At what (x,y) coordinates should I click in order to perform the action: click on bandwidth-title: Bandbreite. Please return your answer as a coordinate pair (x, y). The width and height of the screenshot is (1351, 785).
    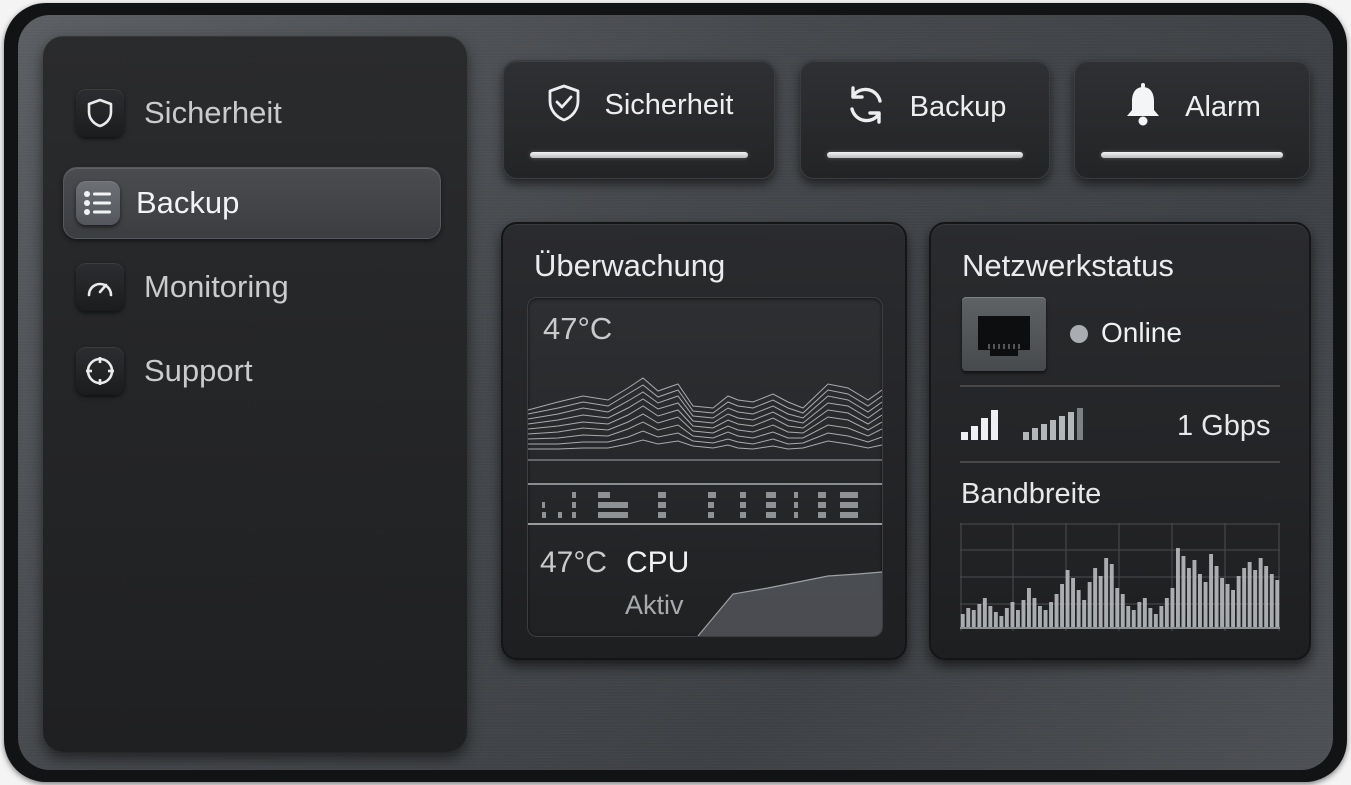
    Looking at the image, I should click on (1031, 494).